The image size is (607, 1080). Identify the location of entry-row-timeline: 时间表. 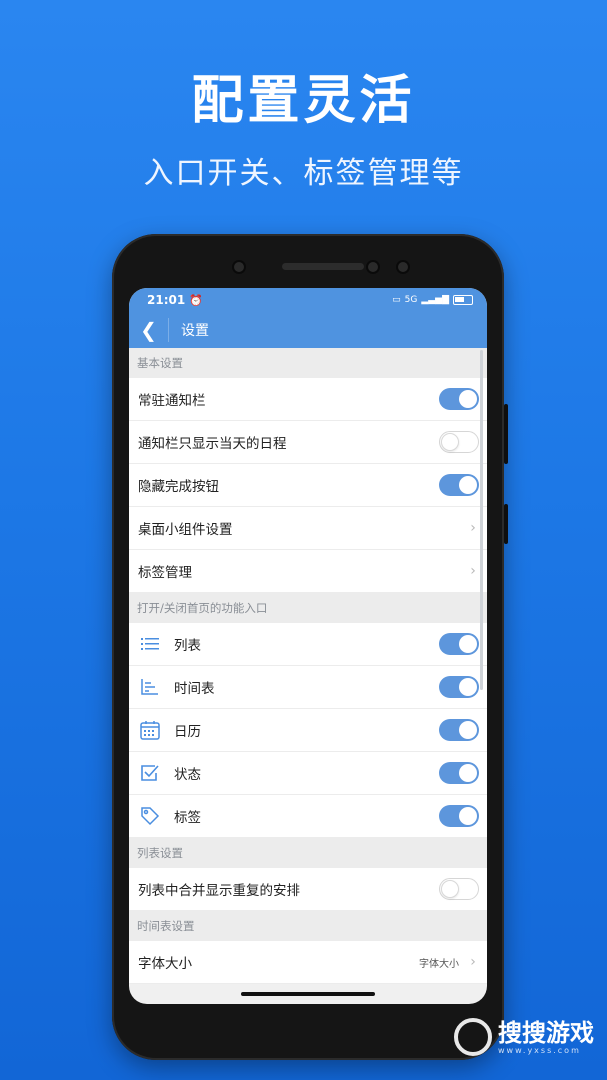
(308, 687).